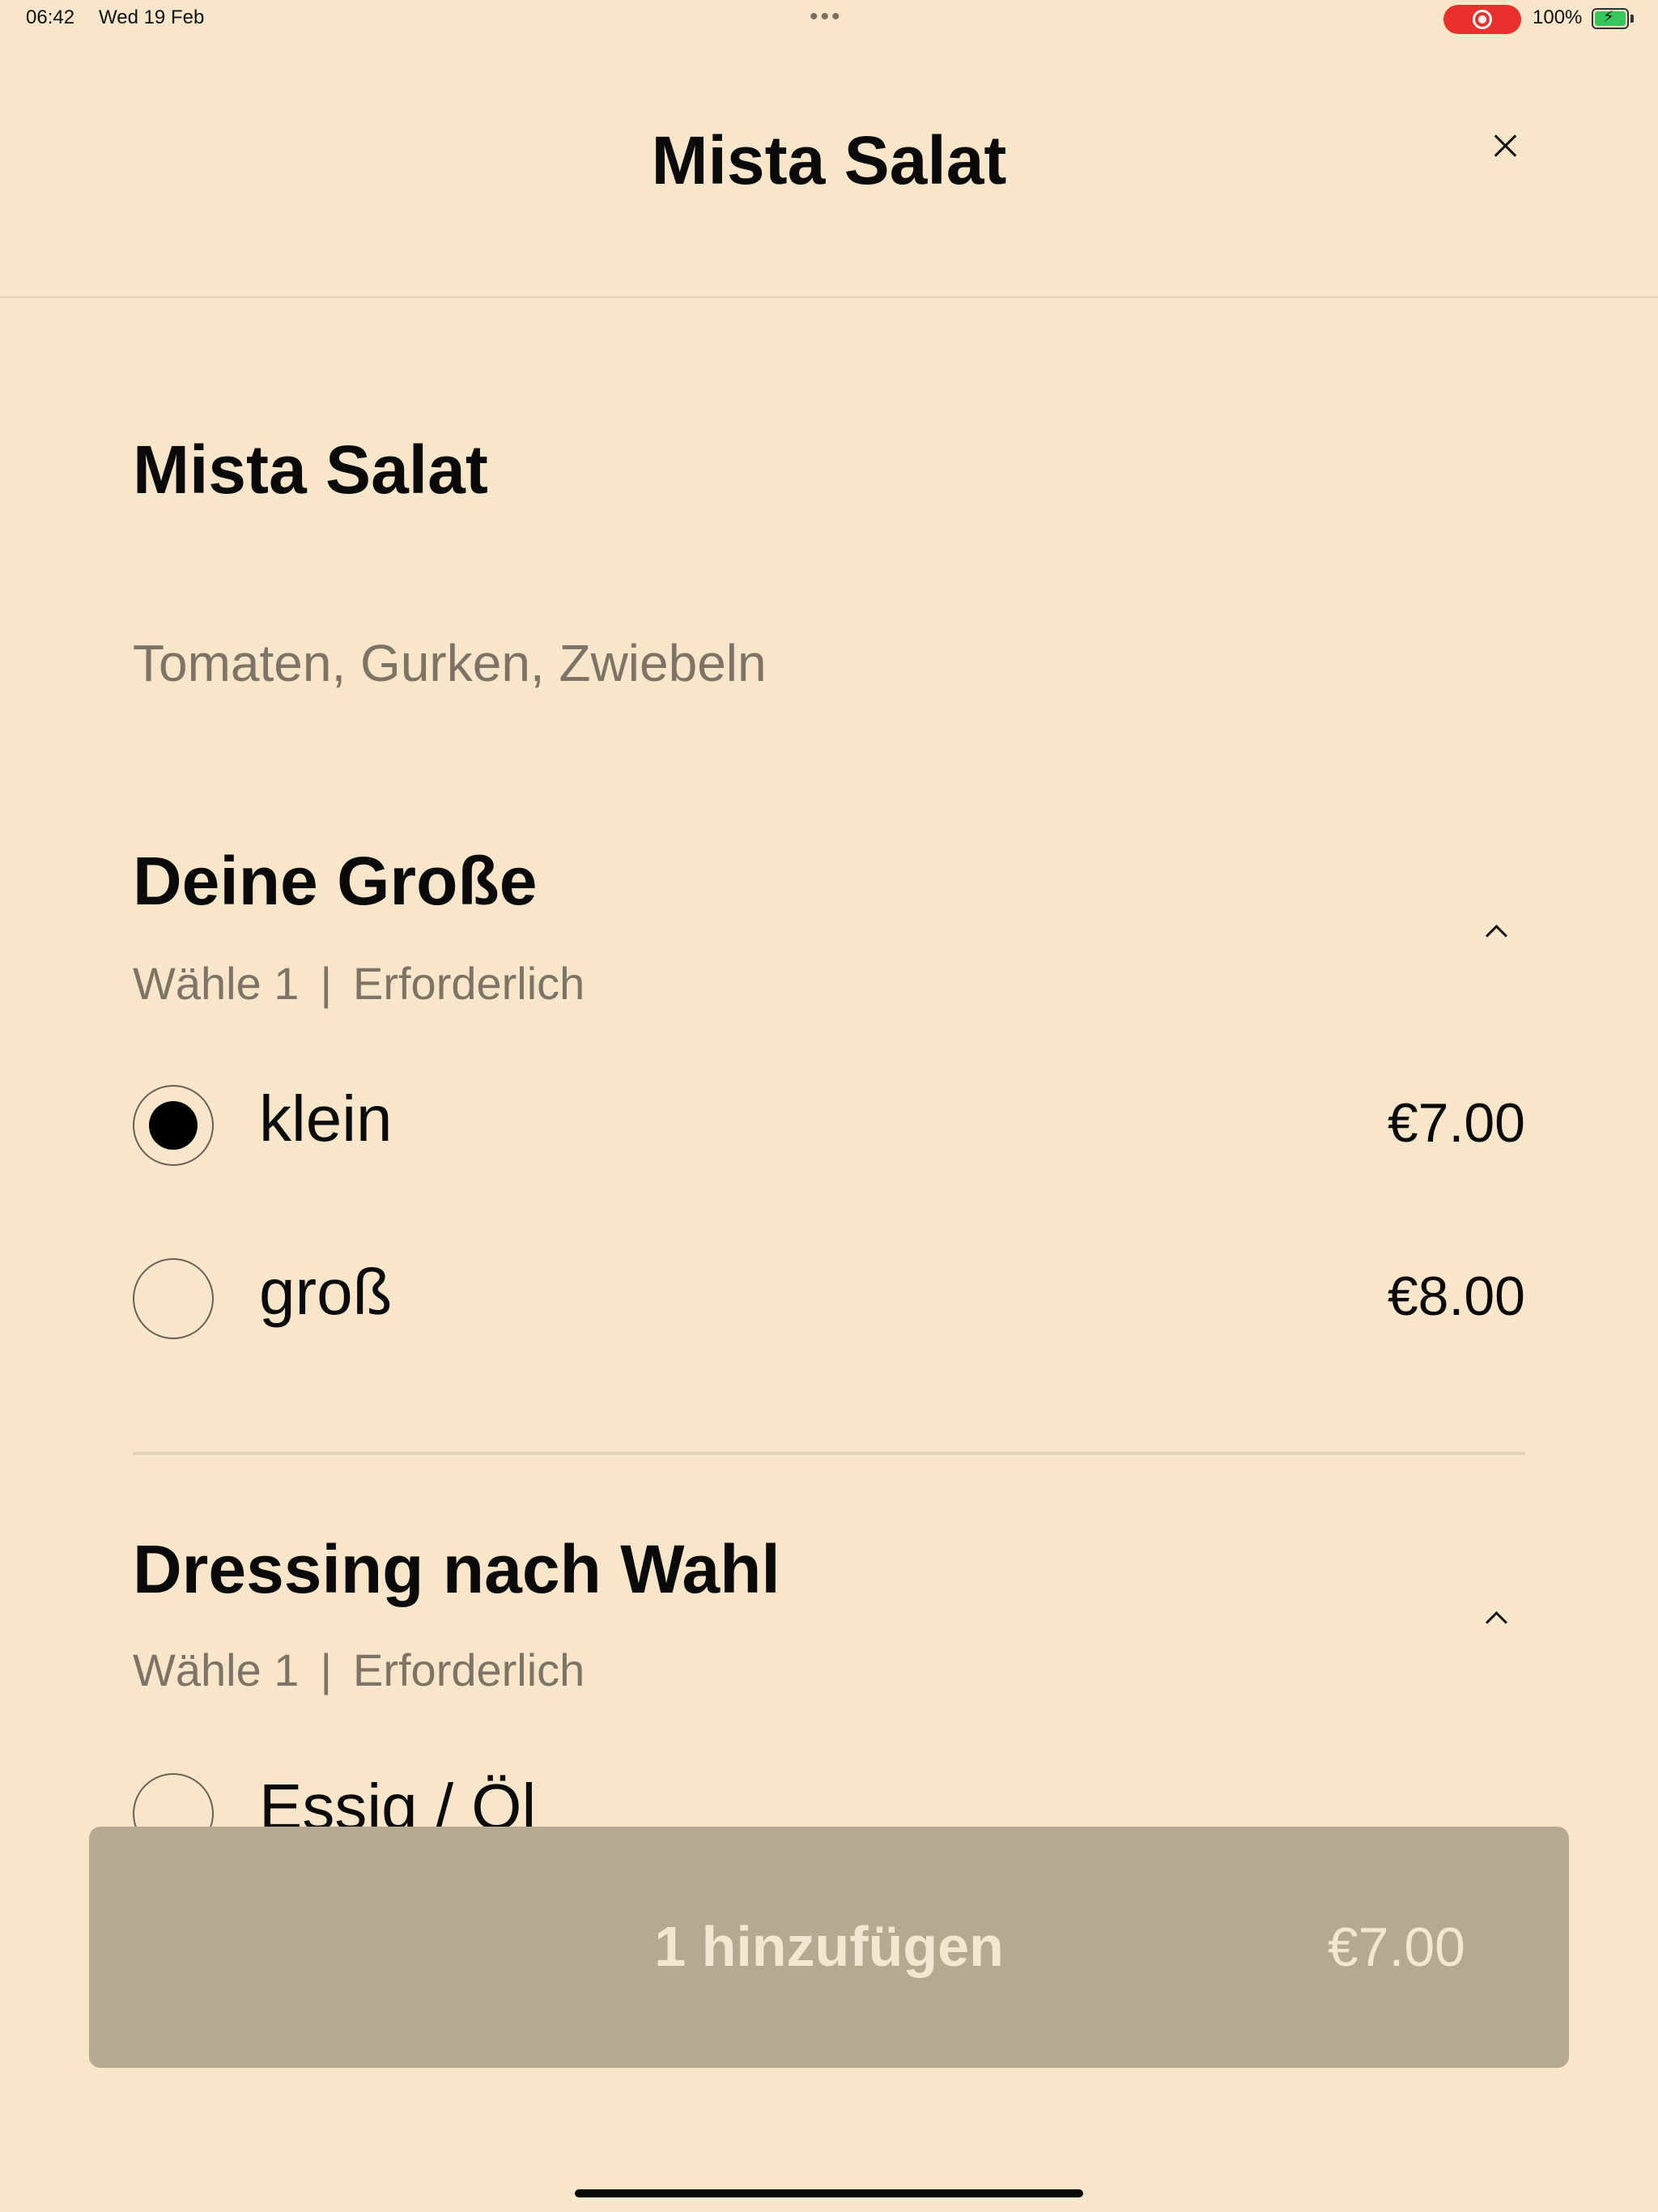 The width and height of the screenshot is (1658, 2212). What do you see at coordinates (50, 17) in the screenshot?
I see `status-time: 06:42` at bounding box center [50, 17].